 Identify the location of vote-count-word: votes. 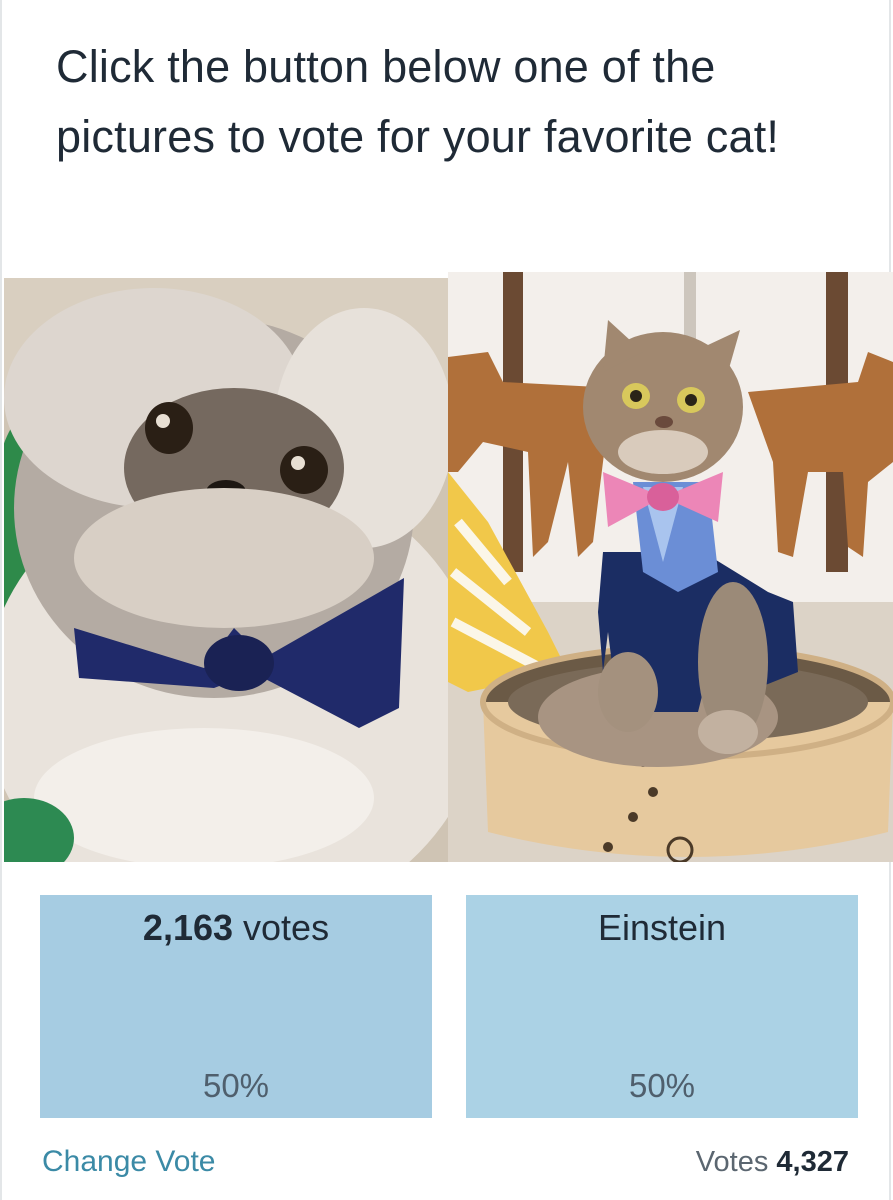
(286, 927).